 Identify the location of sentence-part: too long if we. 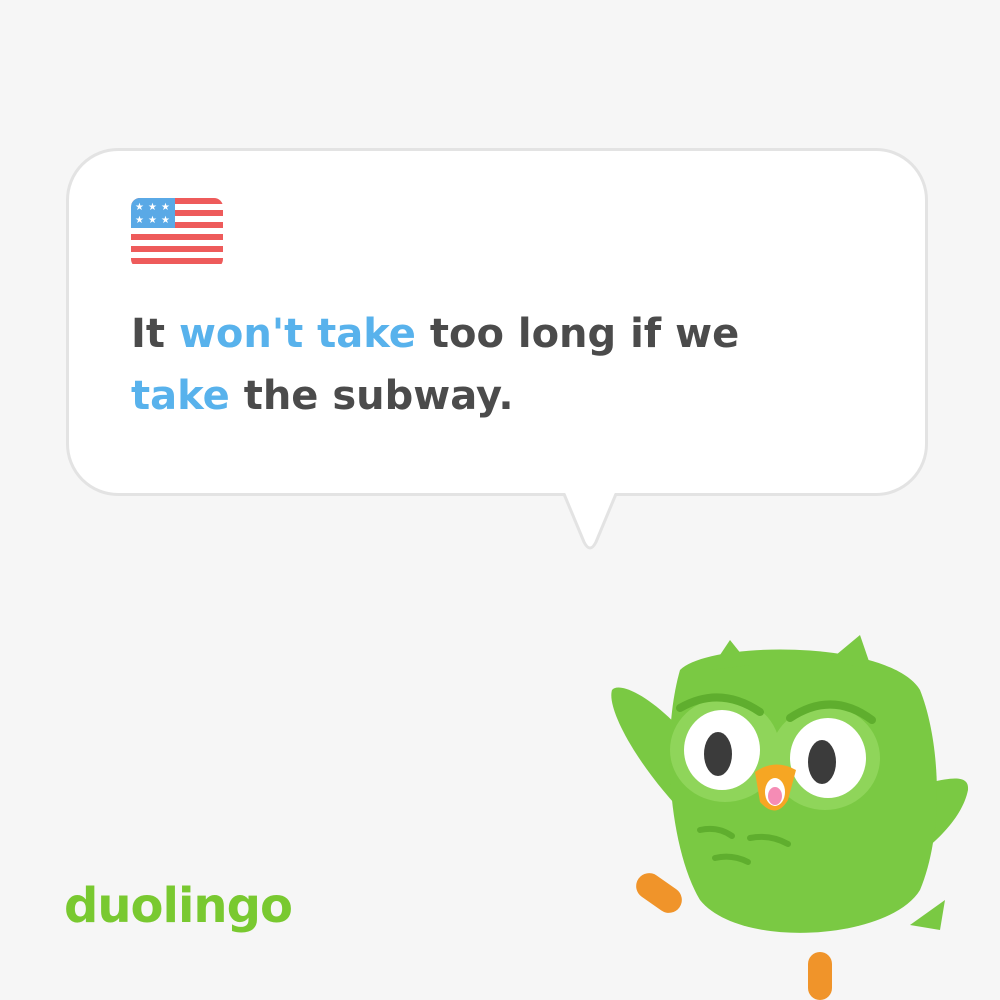
(577, 334).